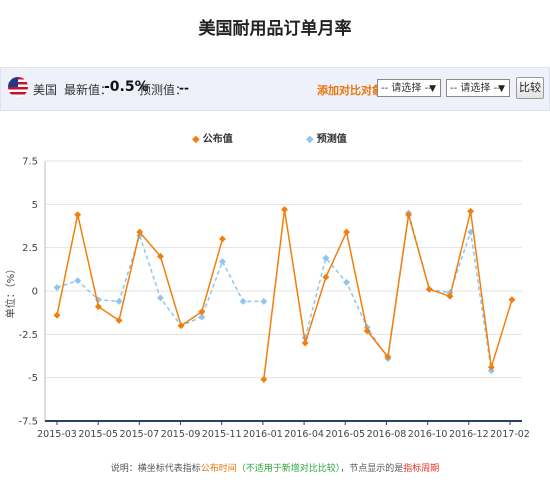 Image resolution: width=550 pixels, height=485 pixels. I want to click on x-tick-label: 2016-08, so click(387, 434).